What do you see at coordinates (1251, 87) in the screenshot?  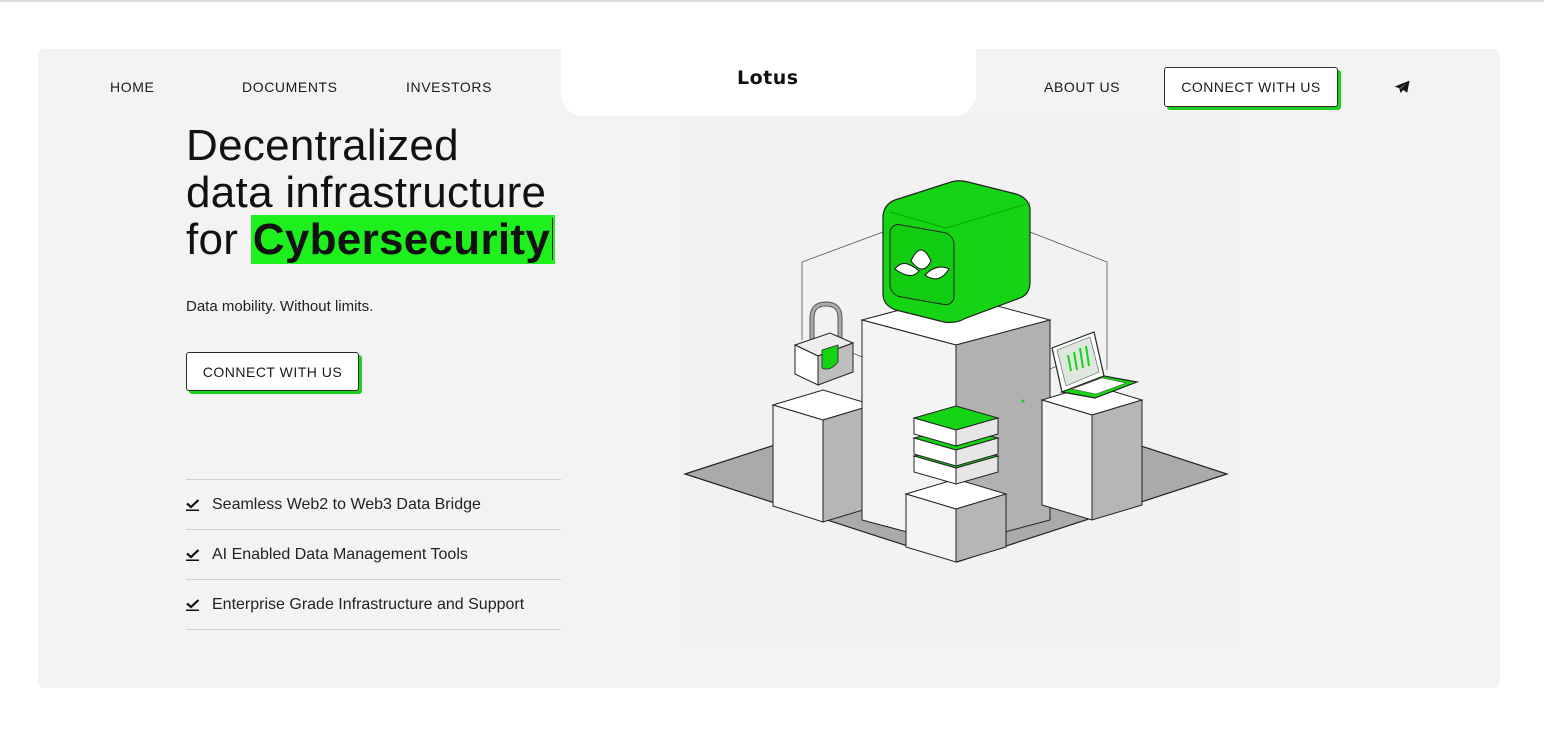 I see `nav-connect-button: CONNECT WITH US` at bounding box center [1251, 87].